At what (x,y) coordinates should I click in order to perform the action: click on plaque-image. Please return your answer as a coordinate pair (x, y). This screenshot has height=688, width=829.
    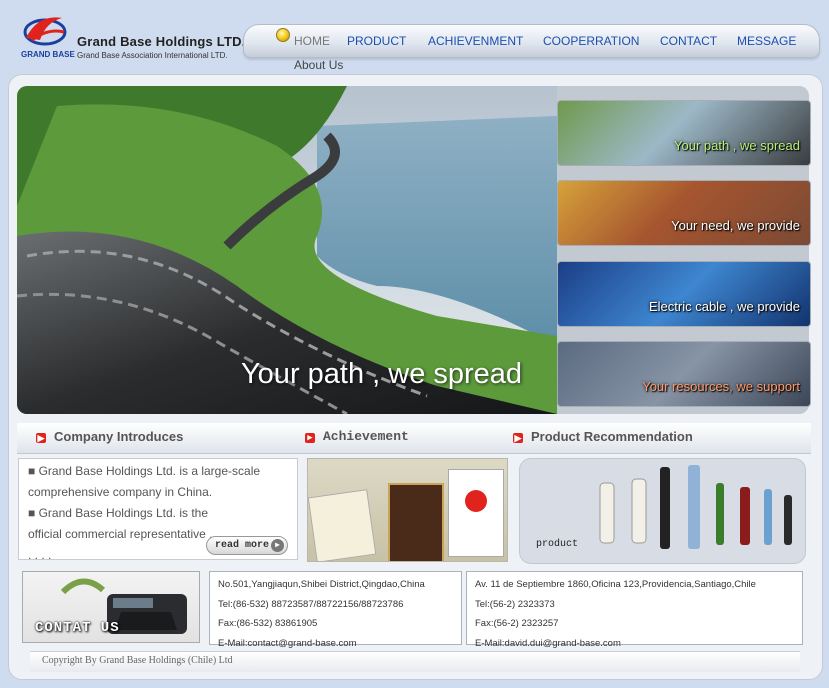
    Looking at the image, I should click on (416, 522).